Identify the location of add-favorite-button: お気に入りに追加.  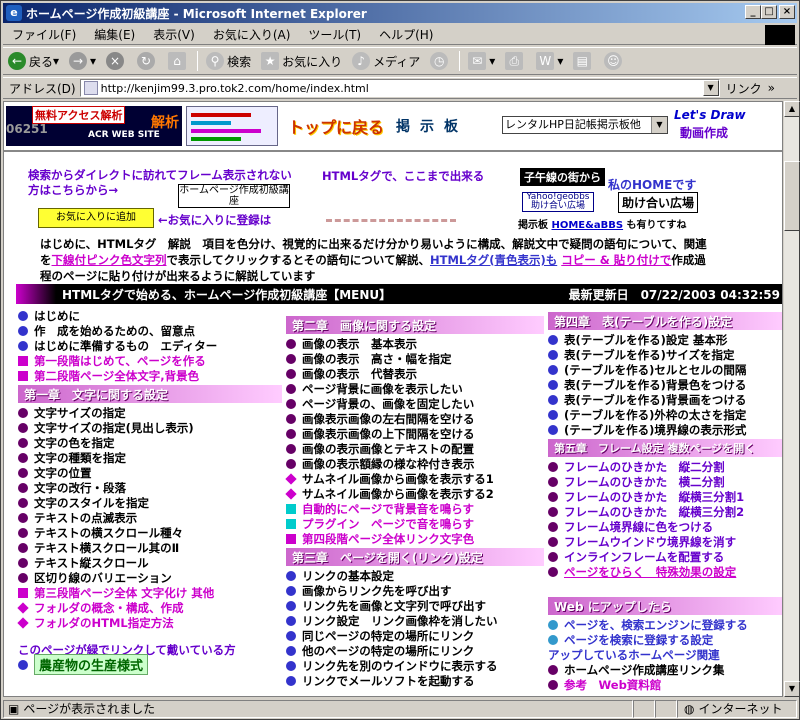
(96, 218).